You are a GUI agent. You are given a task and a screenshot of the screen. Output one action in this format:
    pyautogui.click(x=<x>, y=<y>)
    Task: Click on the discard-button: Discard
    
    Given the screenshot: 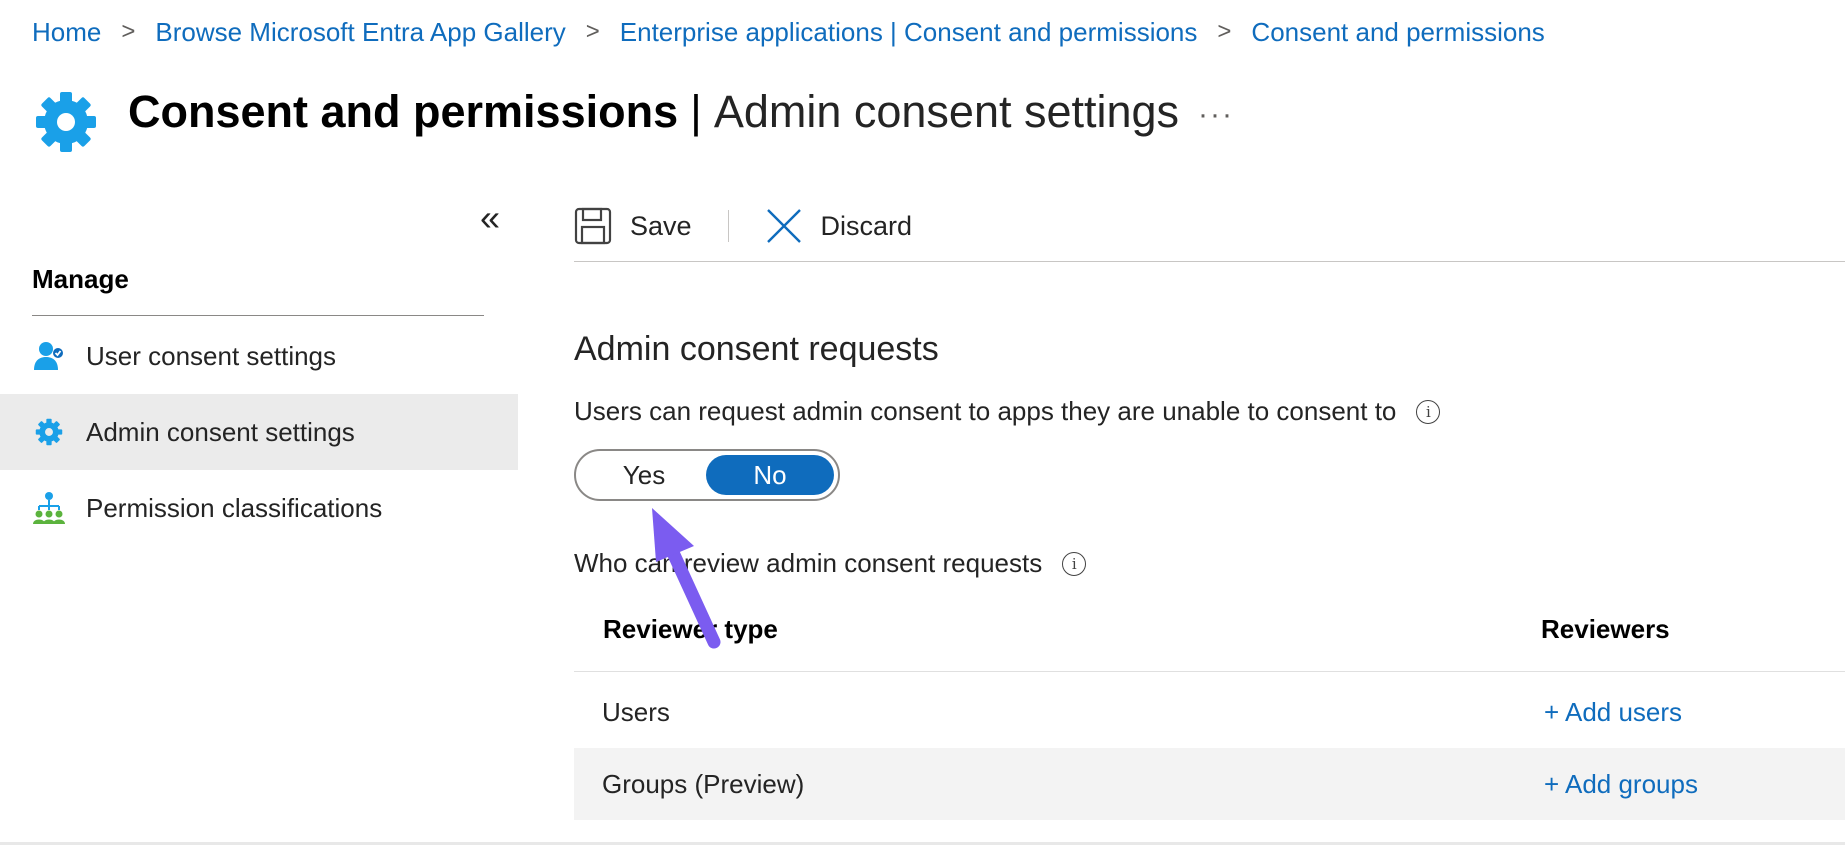 What is the action you would take?
    pyautogui.click(x=839, y=226)
    